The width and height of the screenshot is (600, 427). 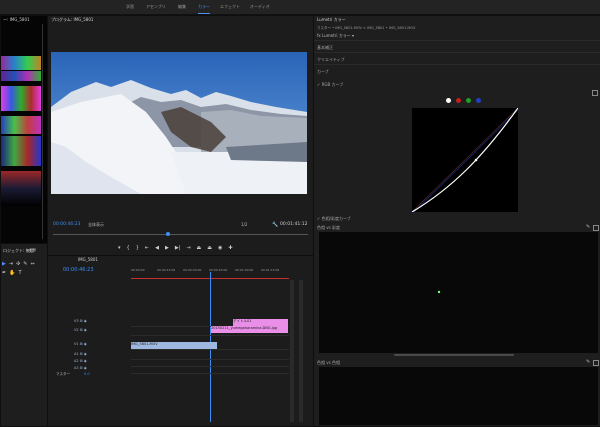 I want to click on program-duration: 00:01:41:12, so click(x=294, y=224).